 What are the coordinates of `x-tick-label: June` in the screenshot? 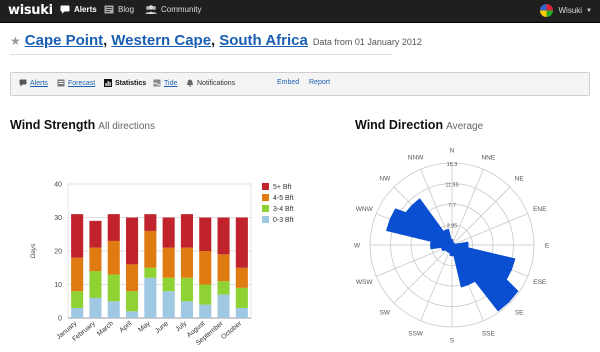 It's located at (162, 327).